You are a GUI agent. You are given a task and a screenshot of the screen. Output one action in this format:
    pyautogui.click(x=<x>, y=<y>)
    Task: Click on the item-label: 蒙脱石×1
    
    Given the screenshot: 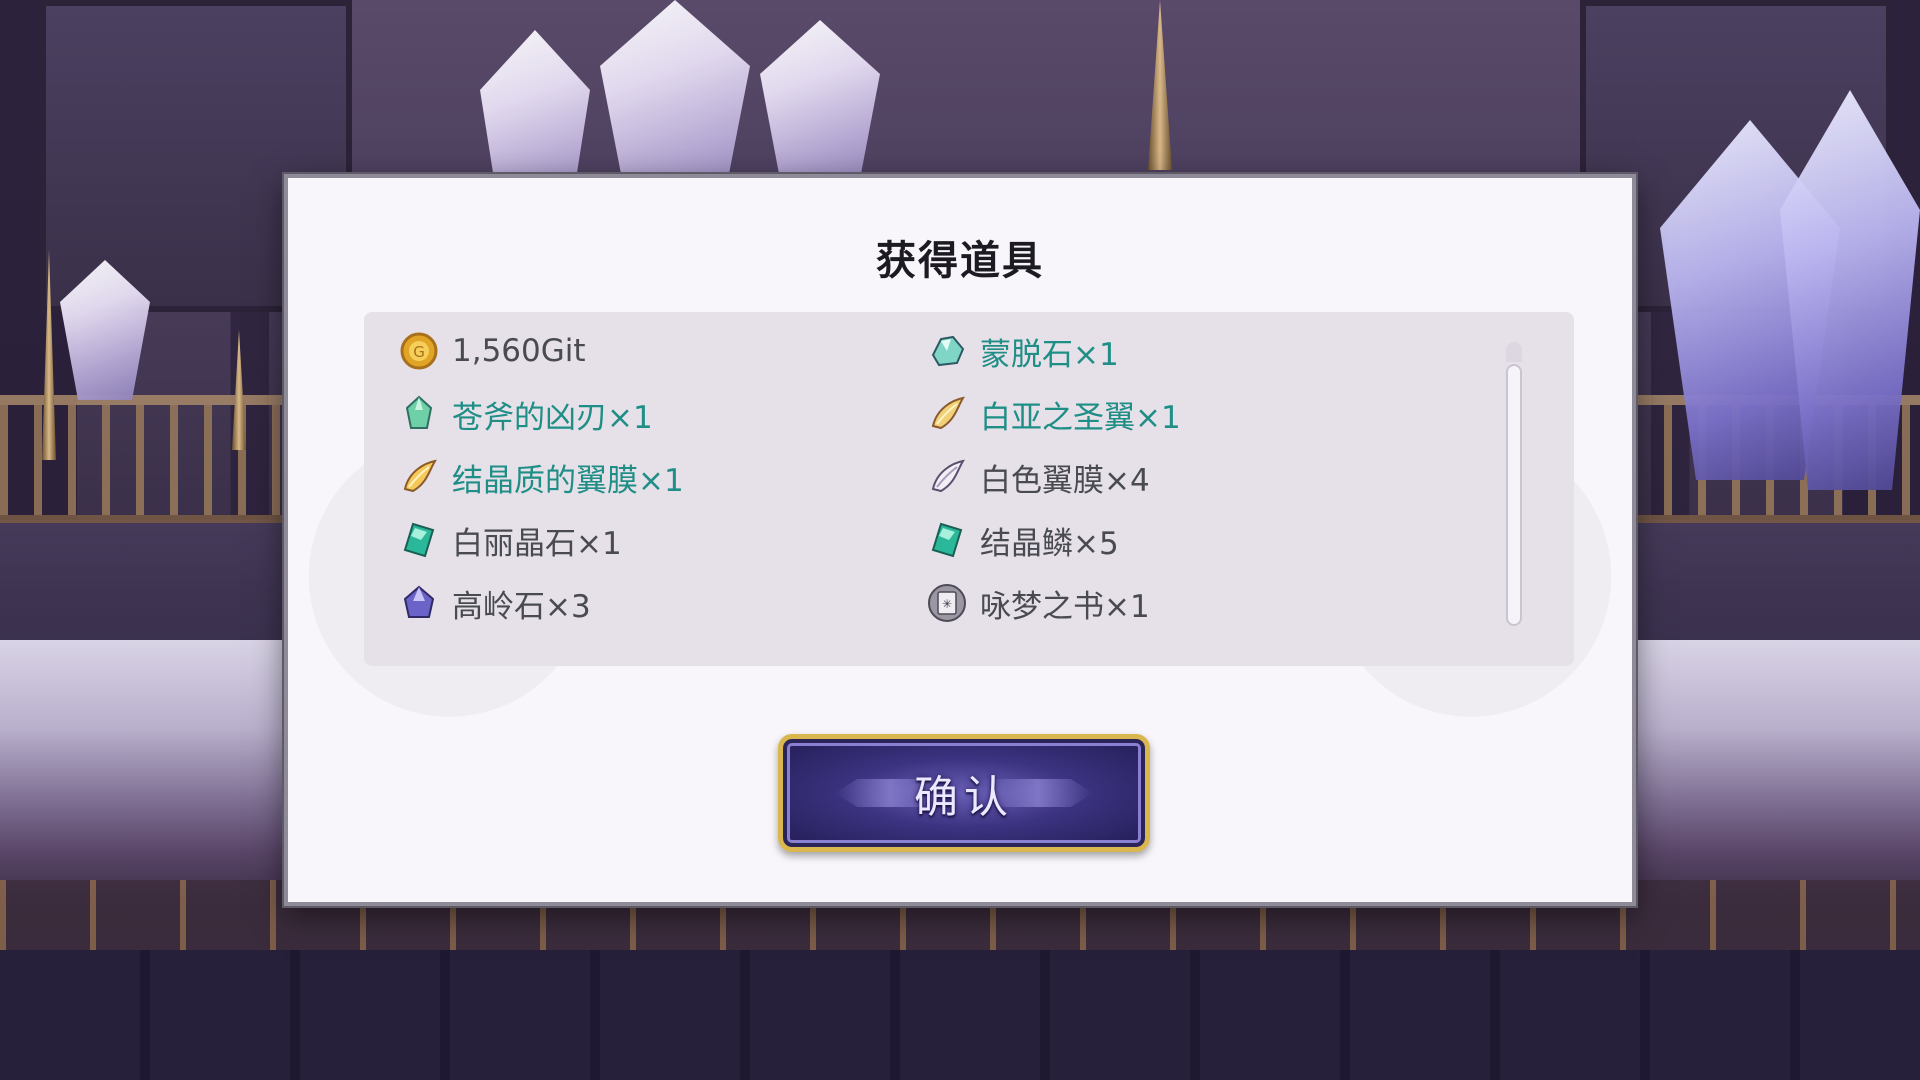 What is the action you would take?
    pyautogui.click(x=1049, y=354)
    